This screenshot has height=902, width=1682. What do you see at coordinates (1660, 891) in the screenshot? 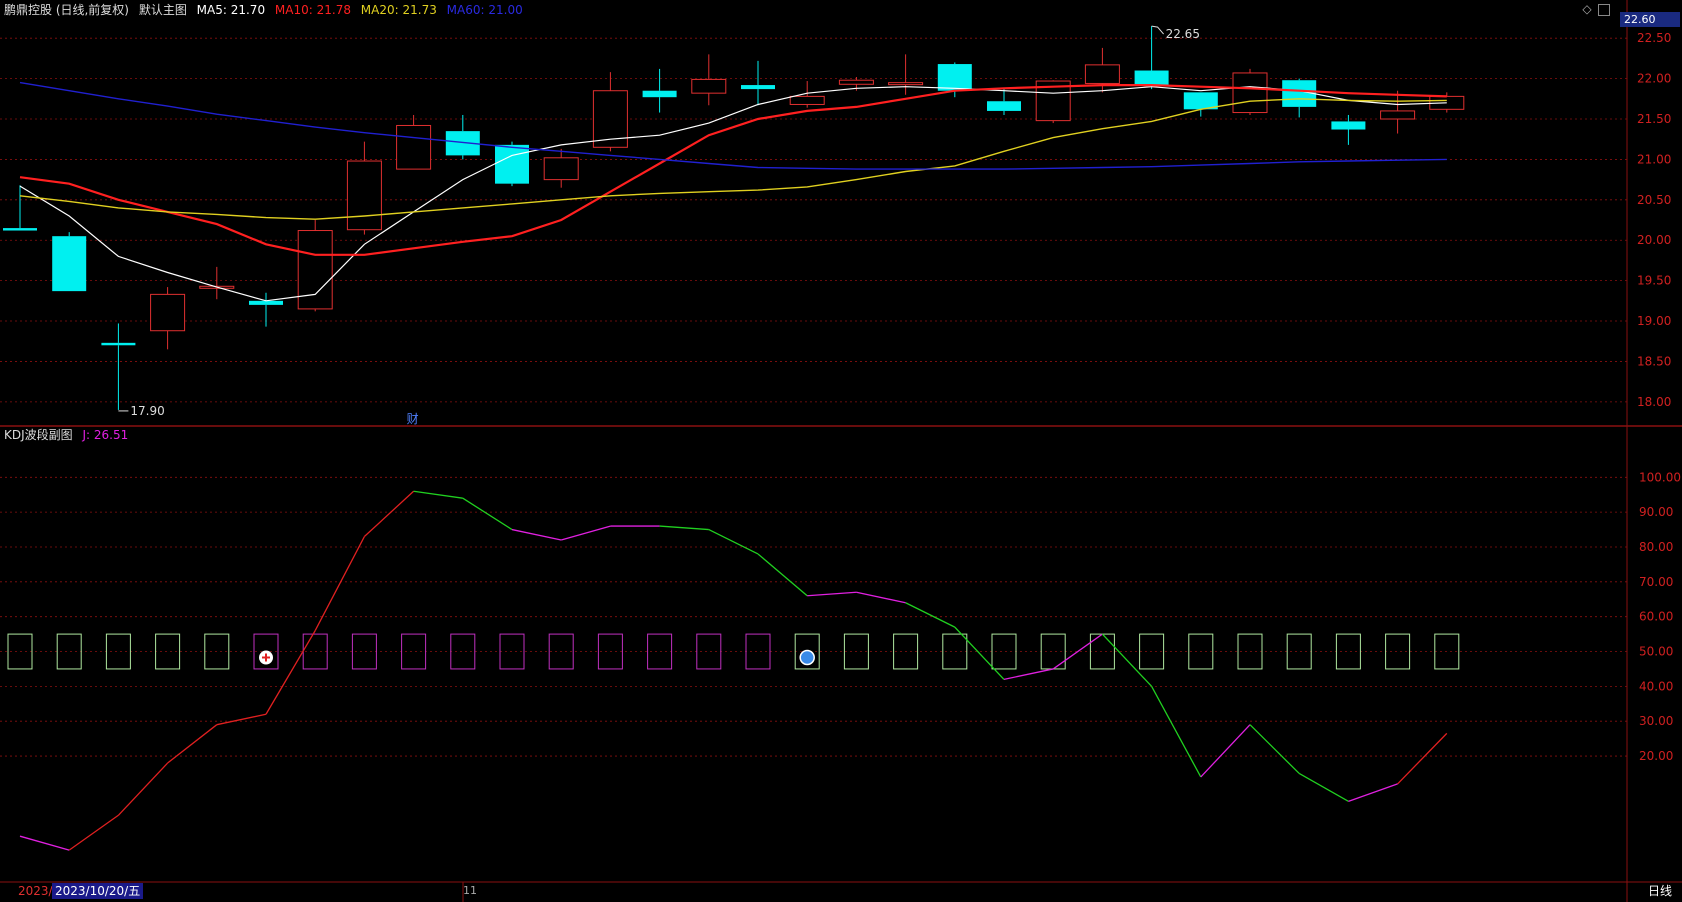
I see `period-label: 日线` at bounding box center [1660, 891].